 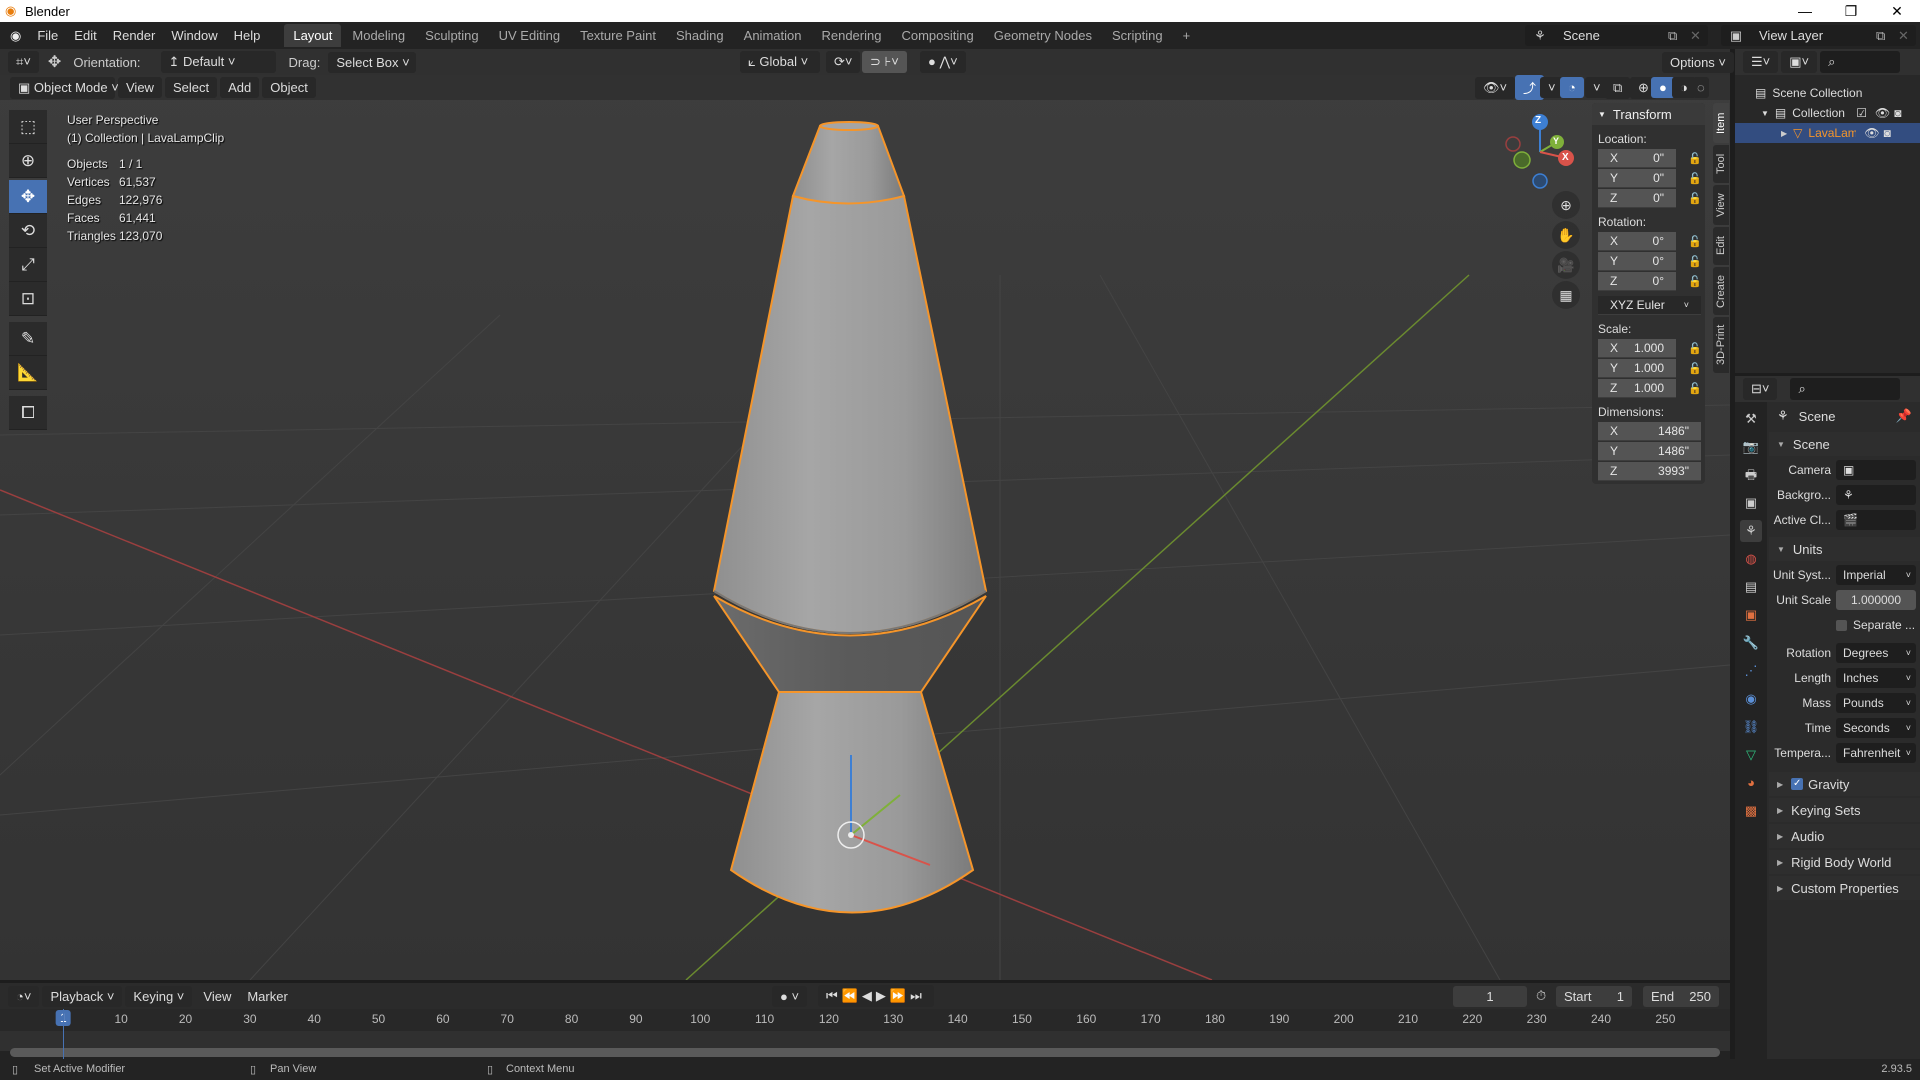 What do you see at coordinates (28, 127) in the screenshot?
I see `select-box-tool-icon: ⬚` at bounding box center [28, 127].